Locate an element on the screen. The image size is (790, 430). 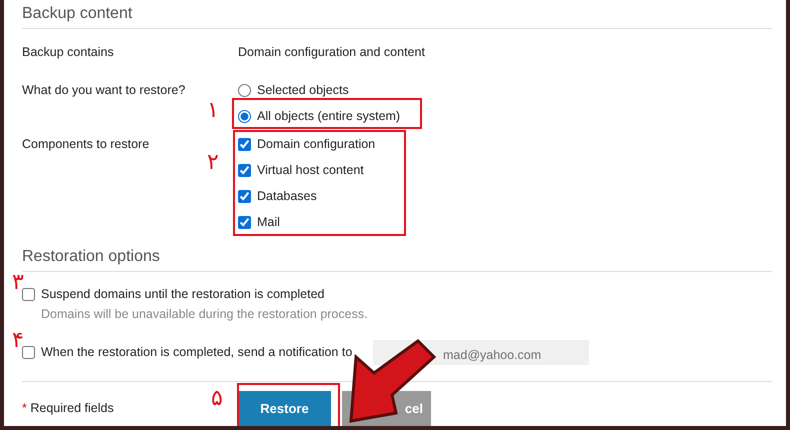
field-label: Components to restore is located at coordinates (86, 144).